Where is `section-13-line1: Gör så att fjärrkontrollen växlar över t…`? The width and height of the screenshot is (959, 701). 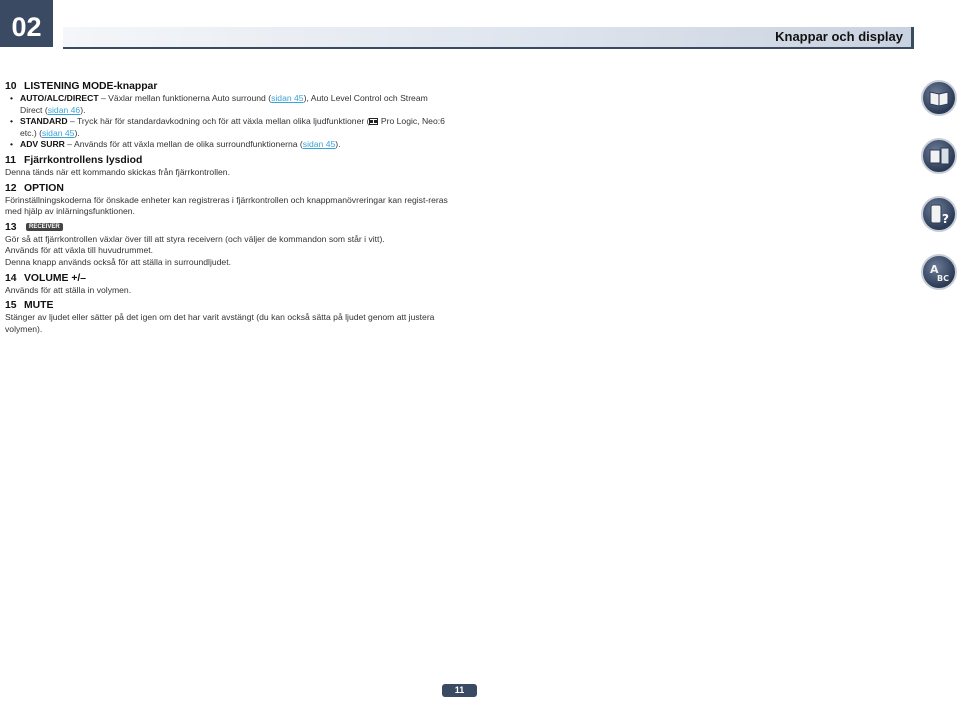
section-13-line1: Gör så att fjärrkontrollen växlar över t… is located at coordinates (195, 238).